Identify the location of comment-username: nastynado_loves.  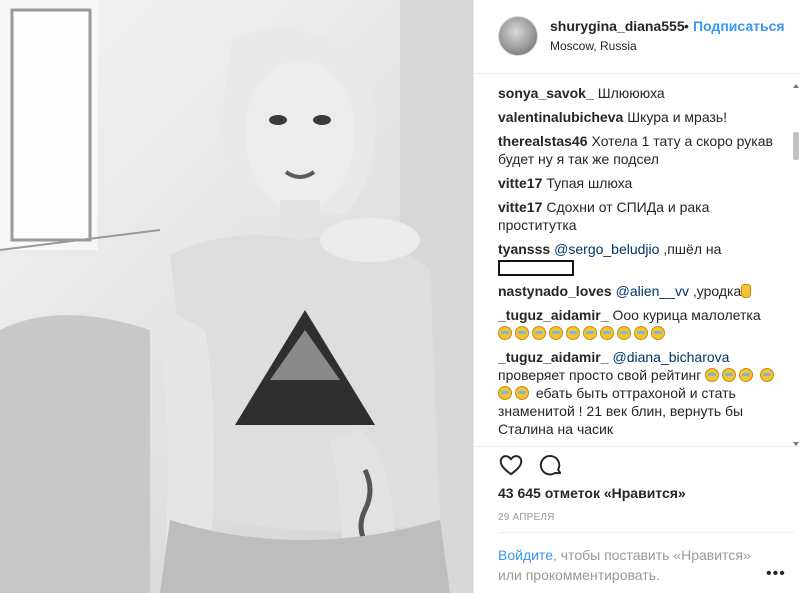
(555, 291).